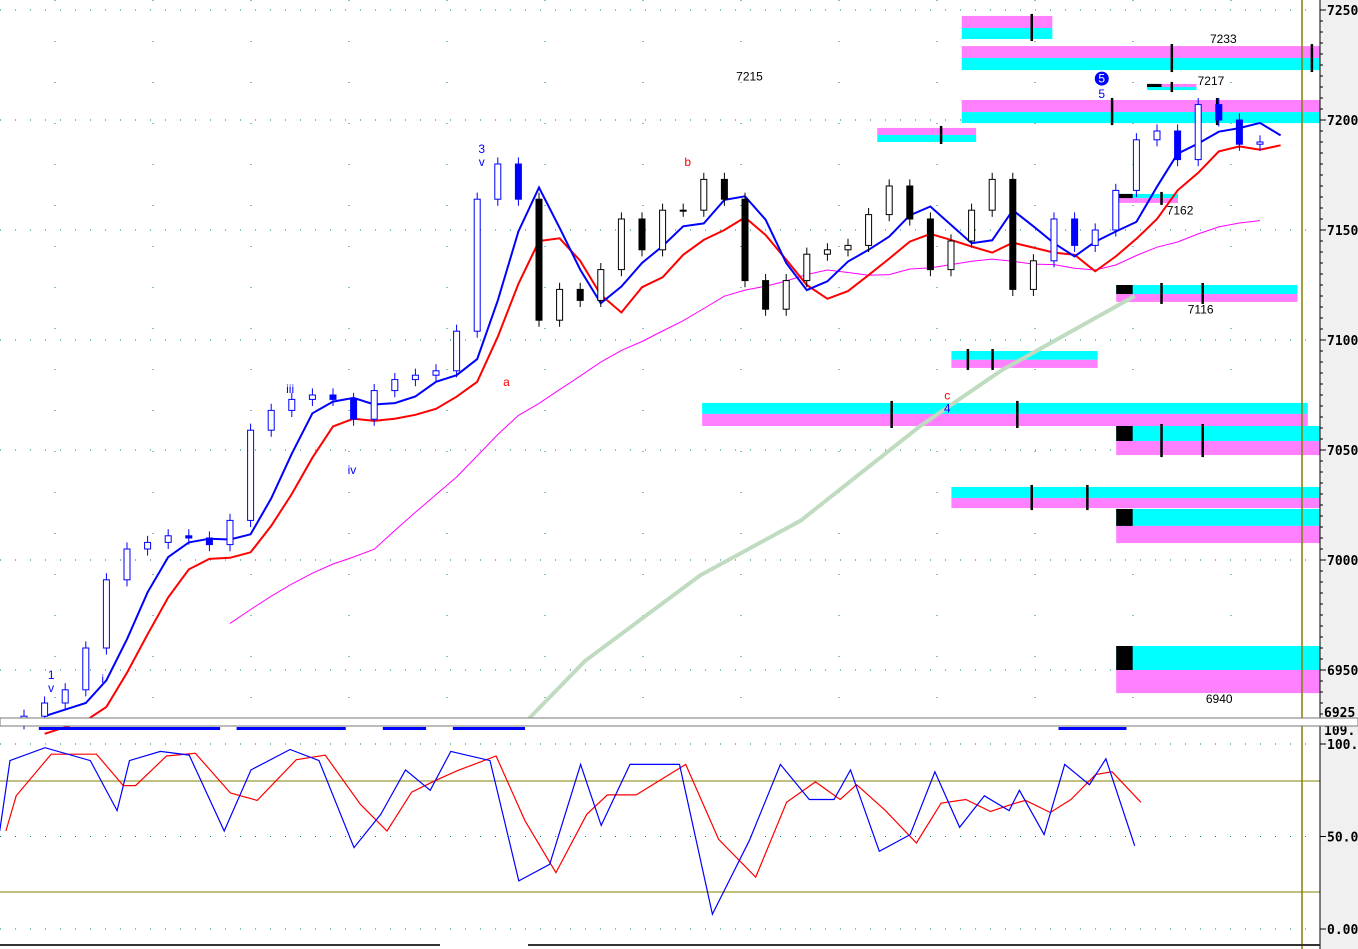 The image size is (1358, 949). I want to click on price-tick-label: 7000., so click(1342, 561).